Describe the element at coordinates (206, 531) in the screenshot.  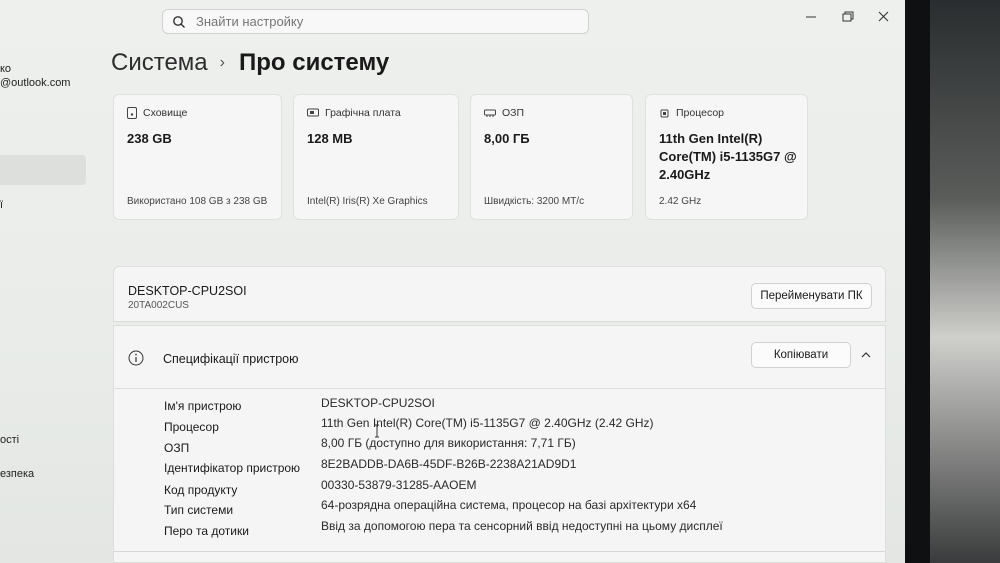
I see `spec-label-pen-touch: Перо та дотики` at that location.